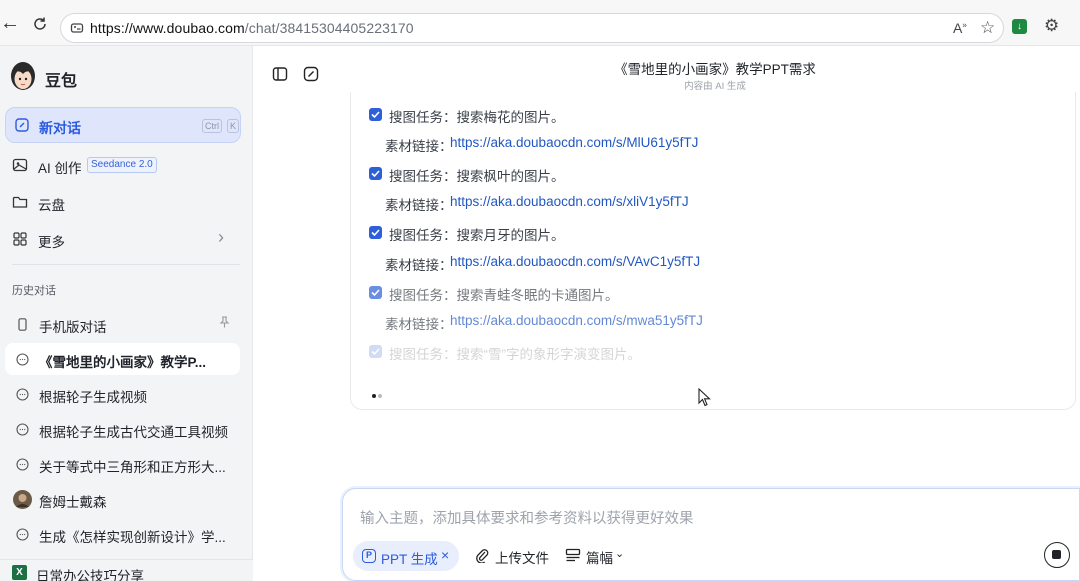 This screenshot has width=1080, height=581. Describe the element at coordinates (709, 174) in the screenshot. I see `task-row: 搜图任务：搜索枫叶的图片。` at that location.